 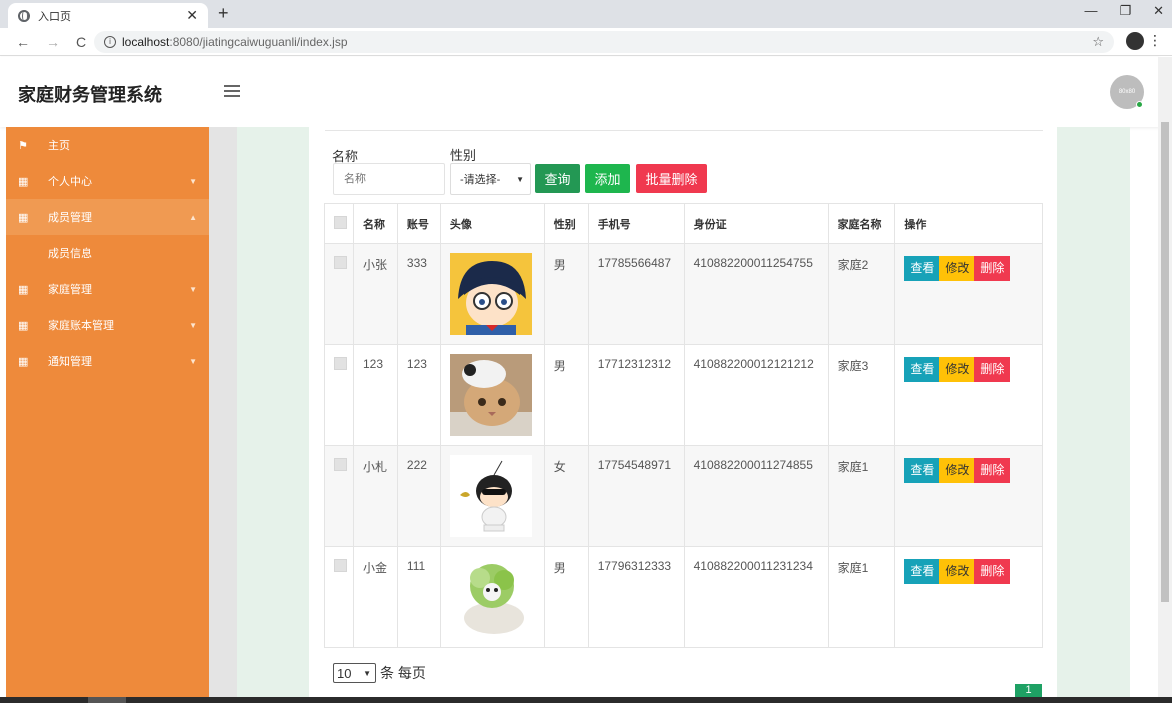 What do you see at coordinates (1127, 92) in the screenshot?
I see `avatar: 80x80` at bounding box center [1127, 92].